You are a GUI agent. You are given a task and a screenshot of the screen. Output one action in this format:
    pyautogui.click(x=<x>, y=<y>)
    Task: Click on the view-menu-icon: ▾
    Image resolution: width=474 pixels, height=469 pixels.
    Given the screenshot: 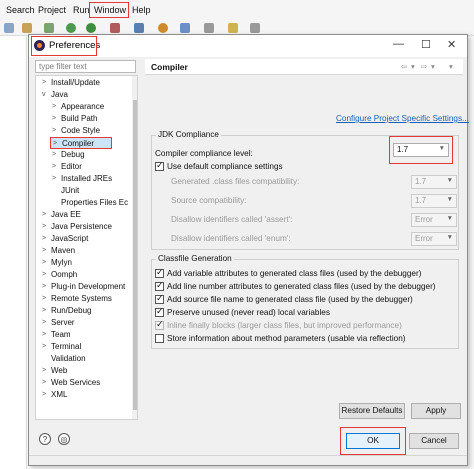 What is the action you would take?
    pyautogui.click(x=451, y=66)
    